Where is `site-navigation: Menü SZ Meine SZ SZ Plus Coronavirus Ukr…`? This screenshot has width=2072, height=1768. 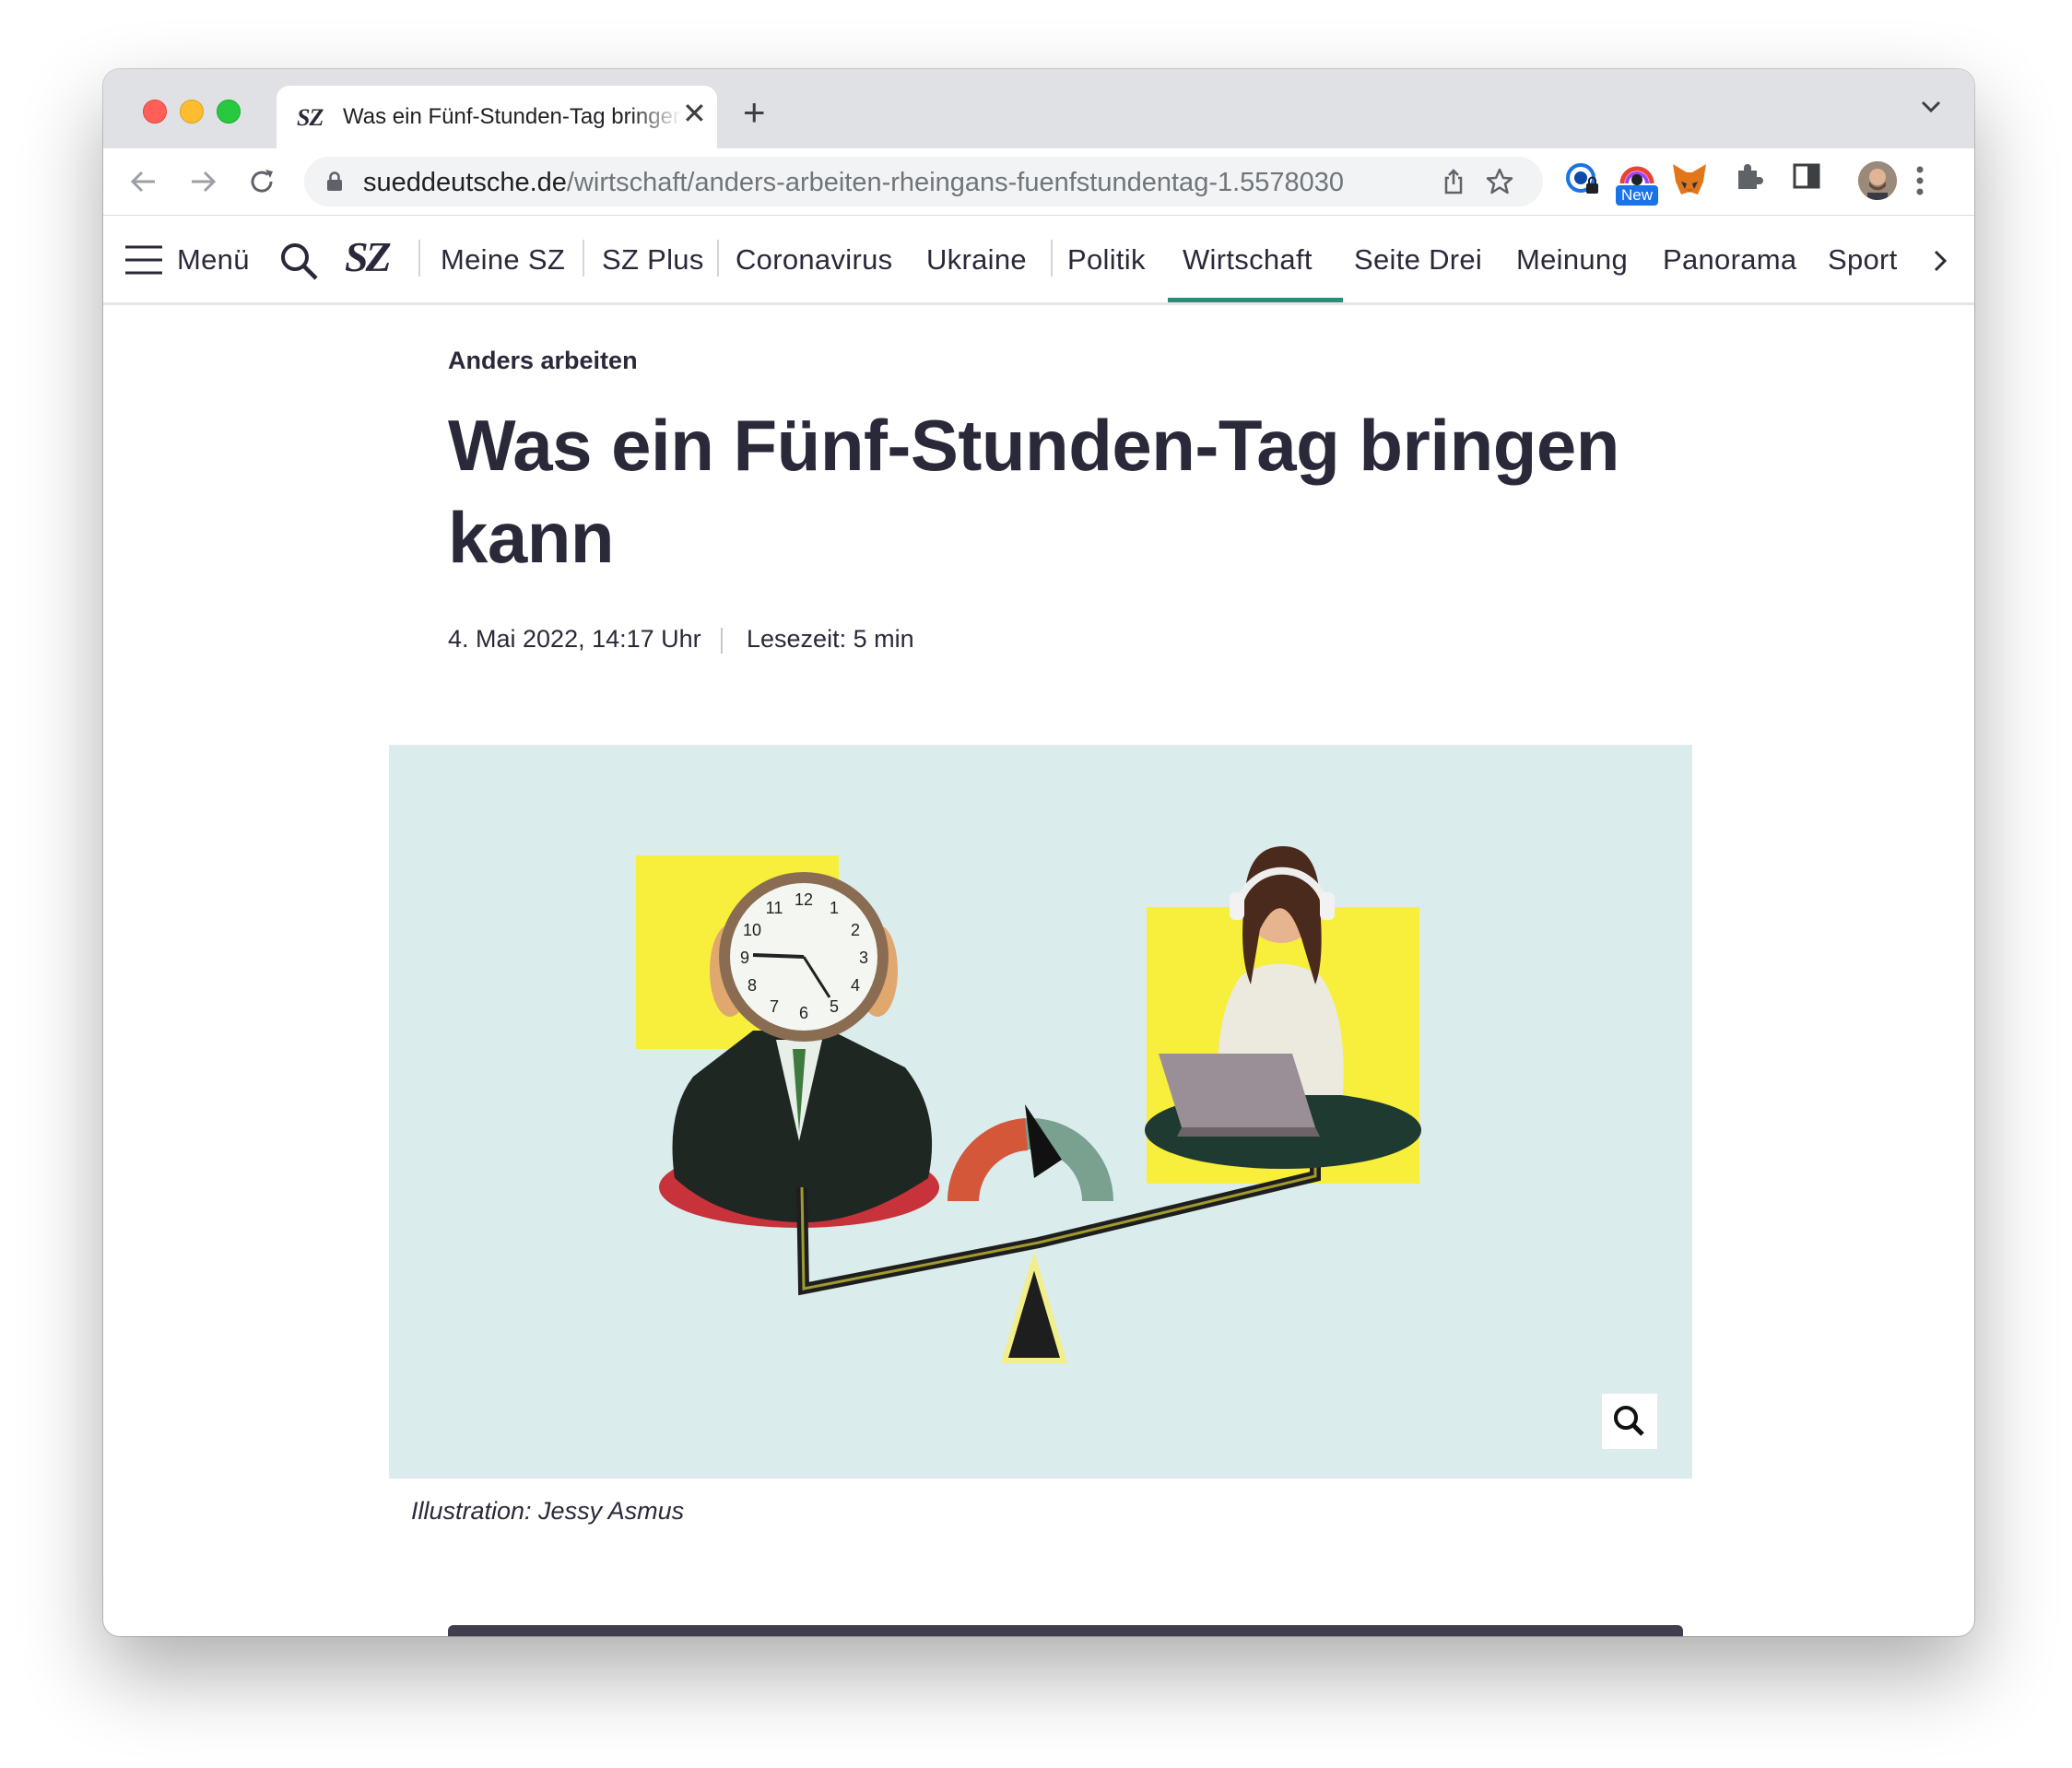 site-navigation: Menü SZ Meine SZ SZ Plus Coronavirus Ukr… is located at coordinates (1039, 260).